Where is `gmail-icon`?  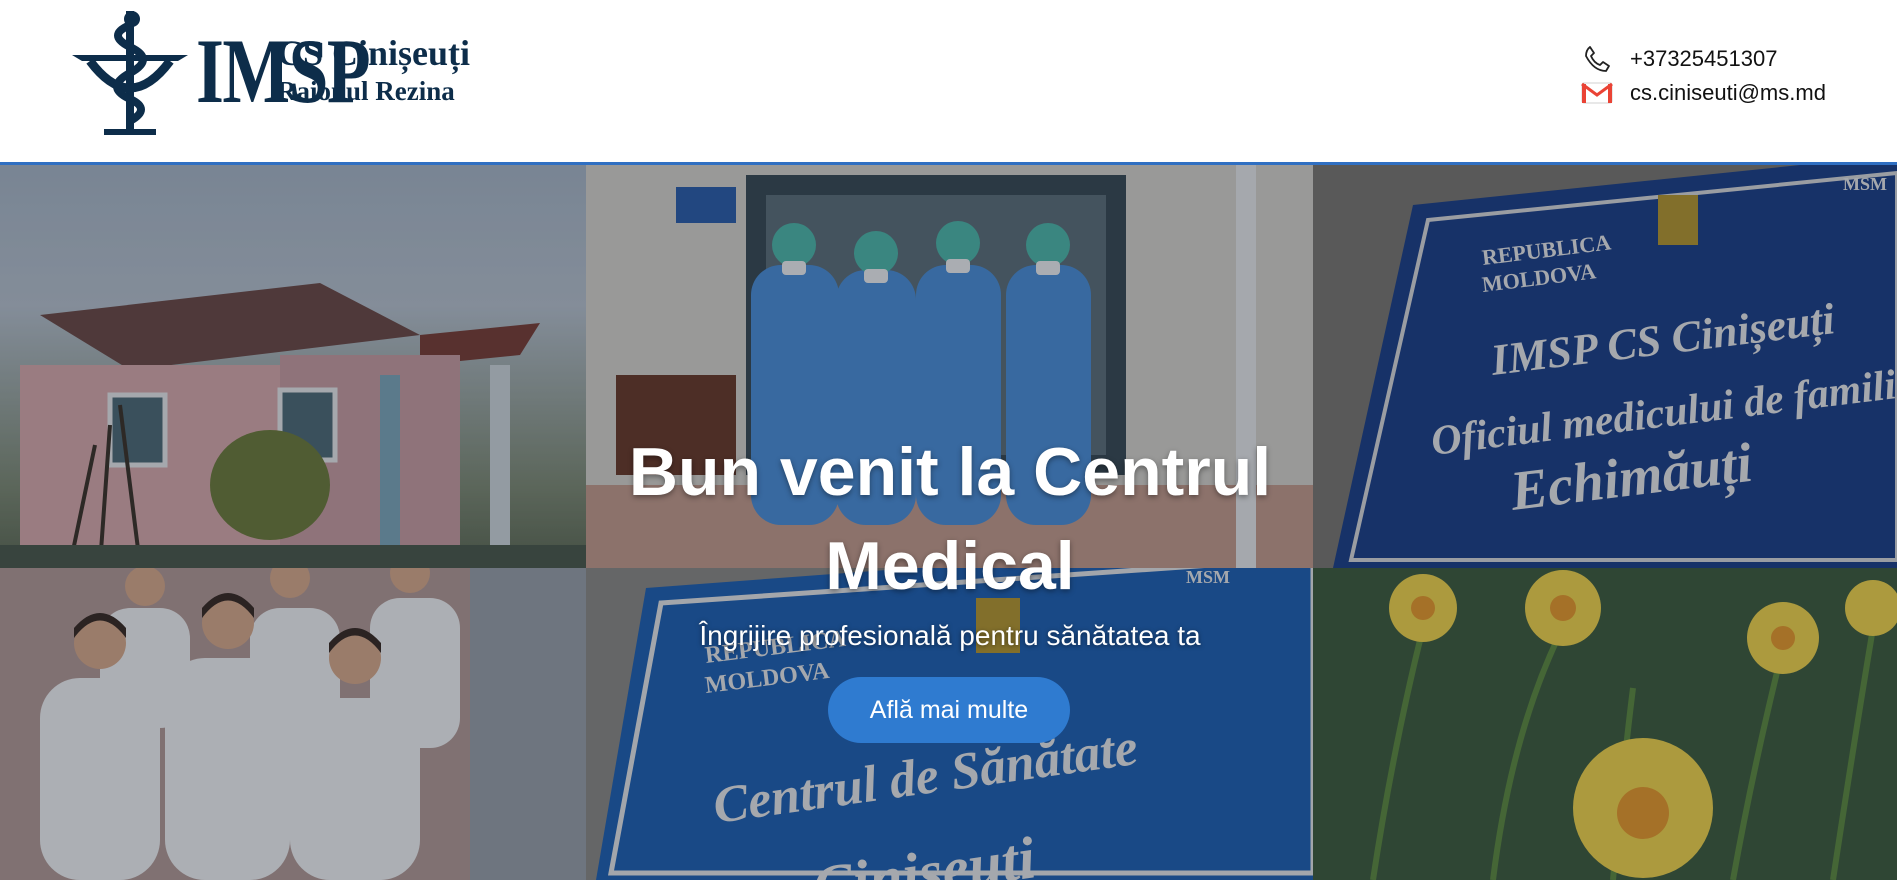 gmail-icon is located at coordinates (1597, 93).